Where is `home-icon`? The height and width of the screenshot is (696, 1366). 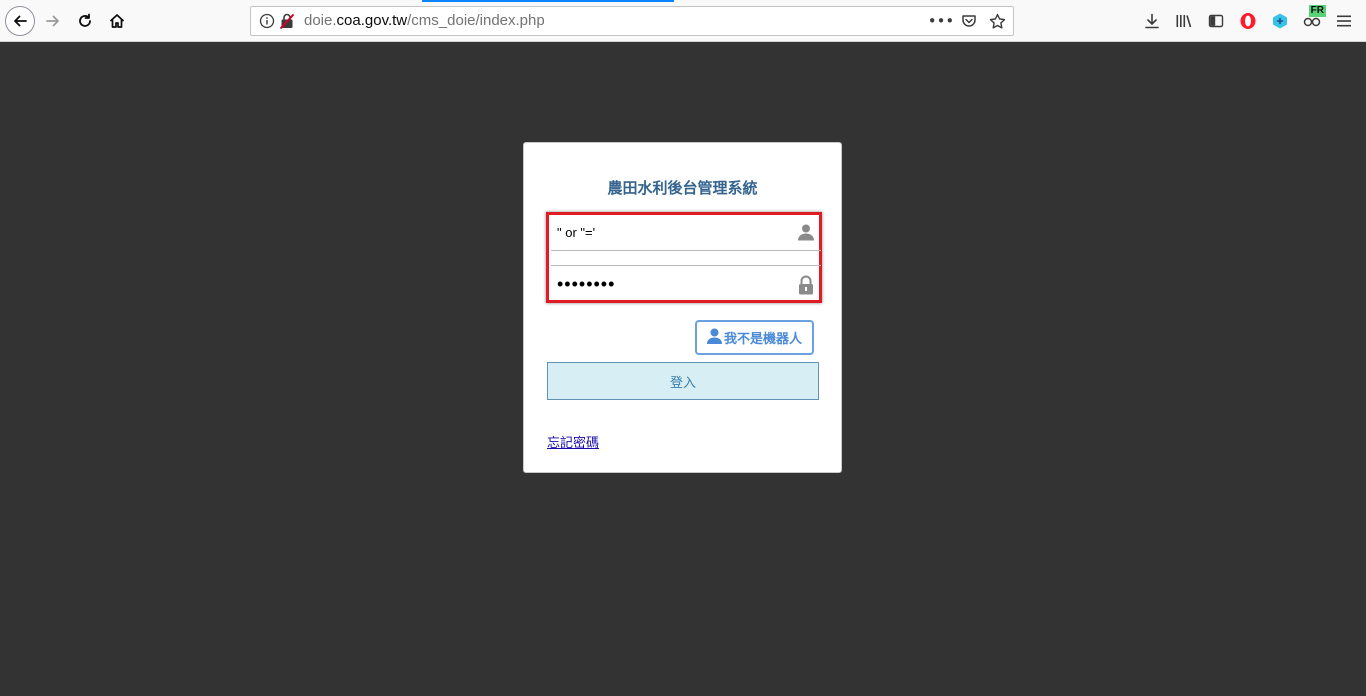 home-icon is located at coordinates (117, 21).